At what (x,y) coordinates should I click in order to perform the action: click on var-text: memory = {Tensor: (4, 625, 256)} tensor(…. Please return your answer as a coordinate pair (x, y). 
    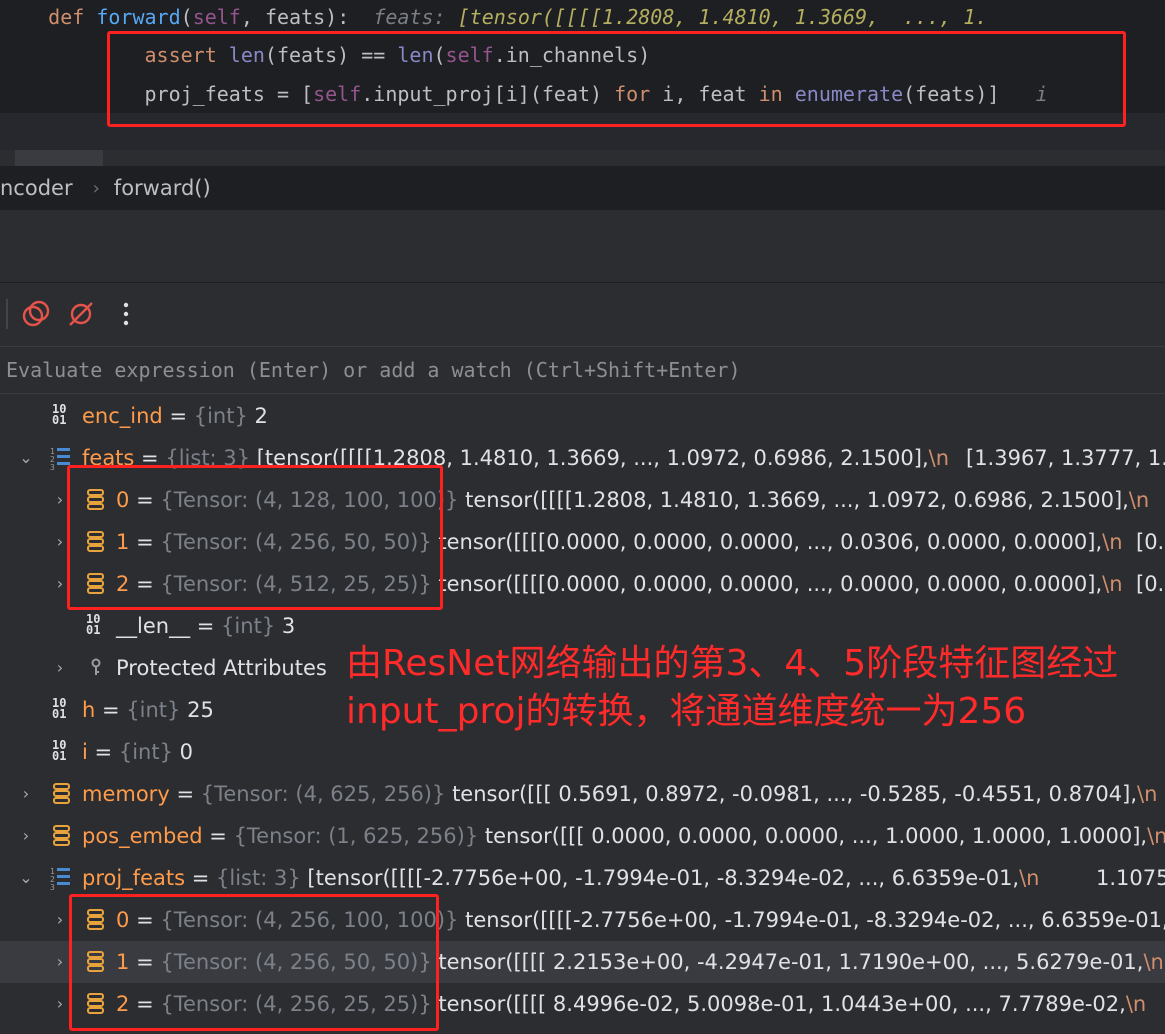
    Looking at the image, I should click on (620, 794).